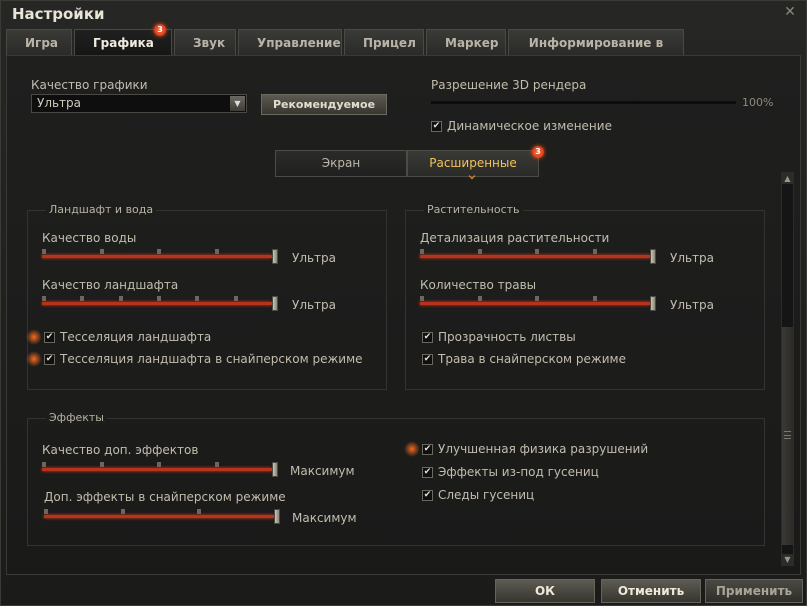  I want to click on tracks-checkbox: ✔, so click(427, 495).